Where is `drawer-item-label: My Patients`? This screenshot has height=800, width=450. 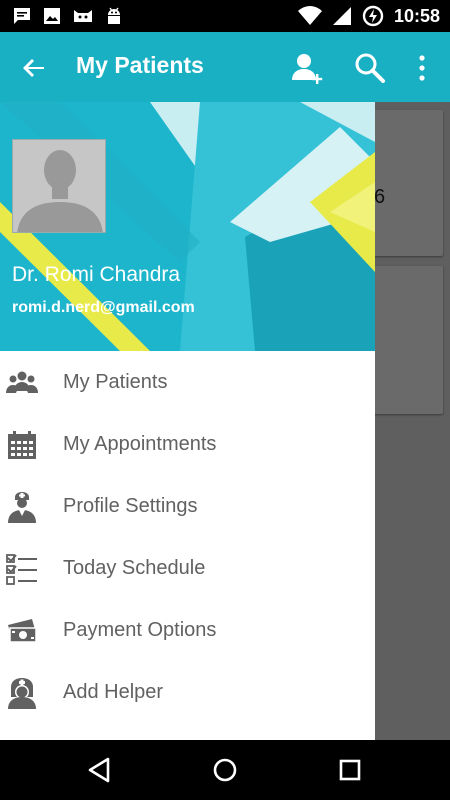 drawer-item-label: My Patients is located at coordinates (115, 382).